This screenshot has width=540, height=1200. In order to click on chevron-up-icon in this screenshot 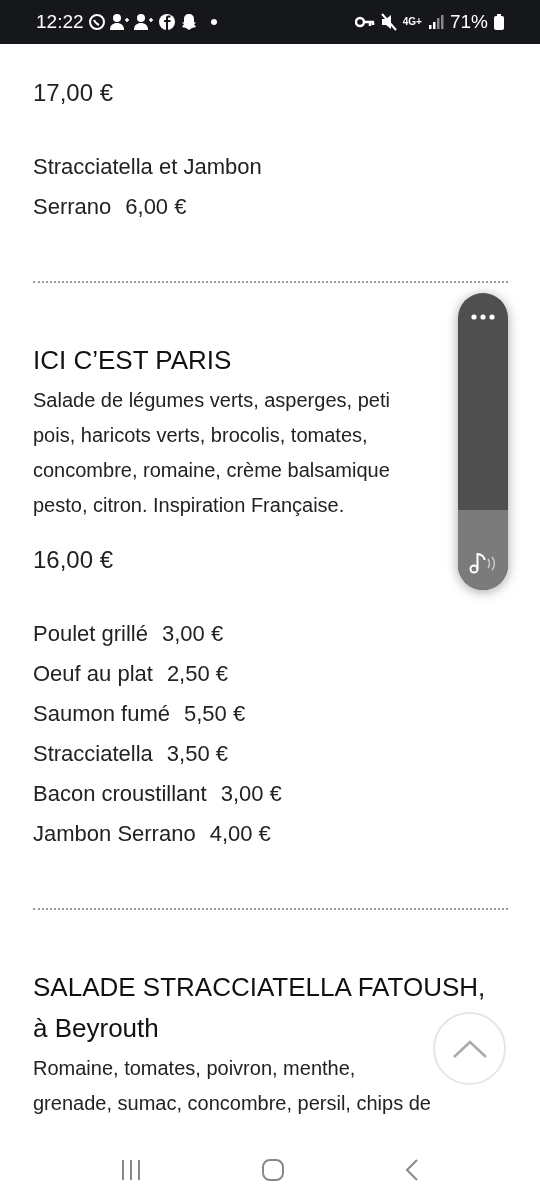, I will do `click(469, 1048)`.